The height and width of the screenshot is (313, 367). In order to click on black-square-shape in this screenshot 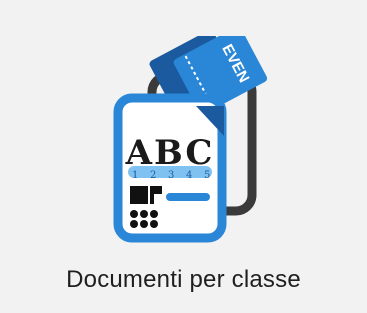, I will do `click(139, 195)`.